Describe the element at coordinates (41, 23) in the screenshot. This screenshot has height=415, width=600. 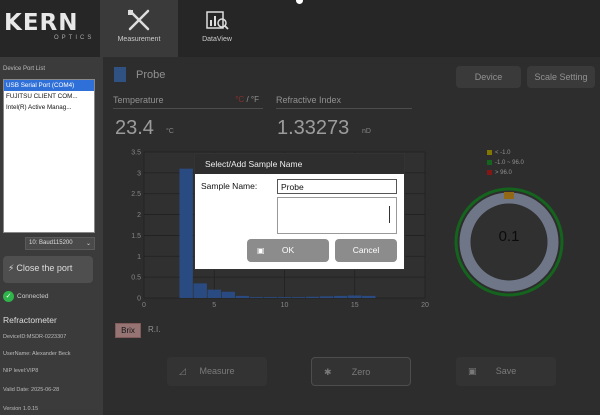
I see `logo-main: KERN` at that location.